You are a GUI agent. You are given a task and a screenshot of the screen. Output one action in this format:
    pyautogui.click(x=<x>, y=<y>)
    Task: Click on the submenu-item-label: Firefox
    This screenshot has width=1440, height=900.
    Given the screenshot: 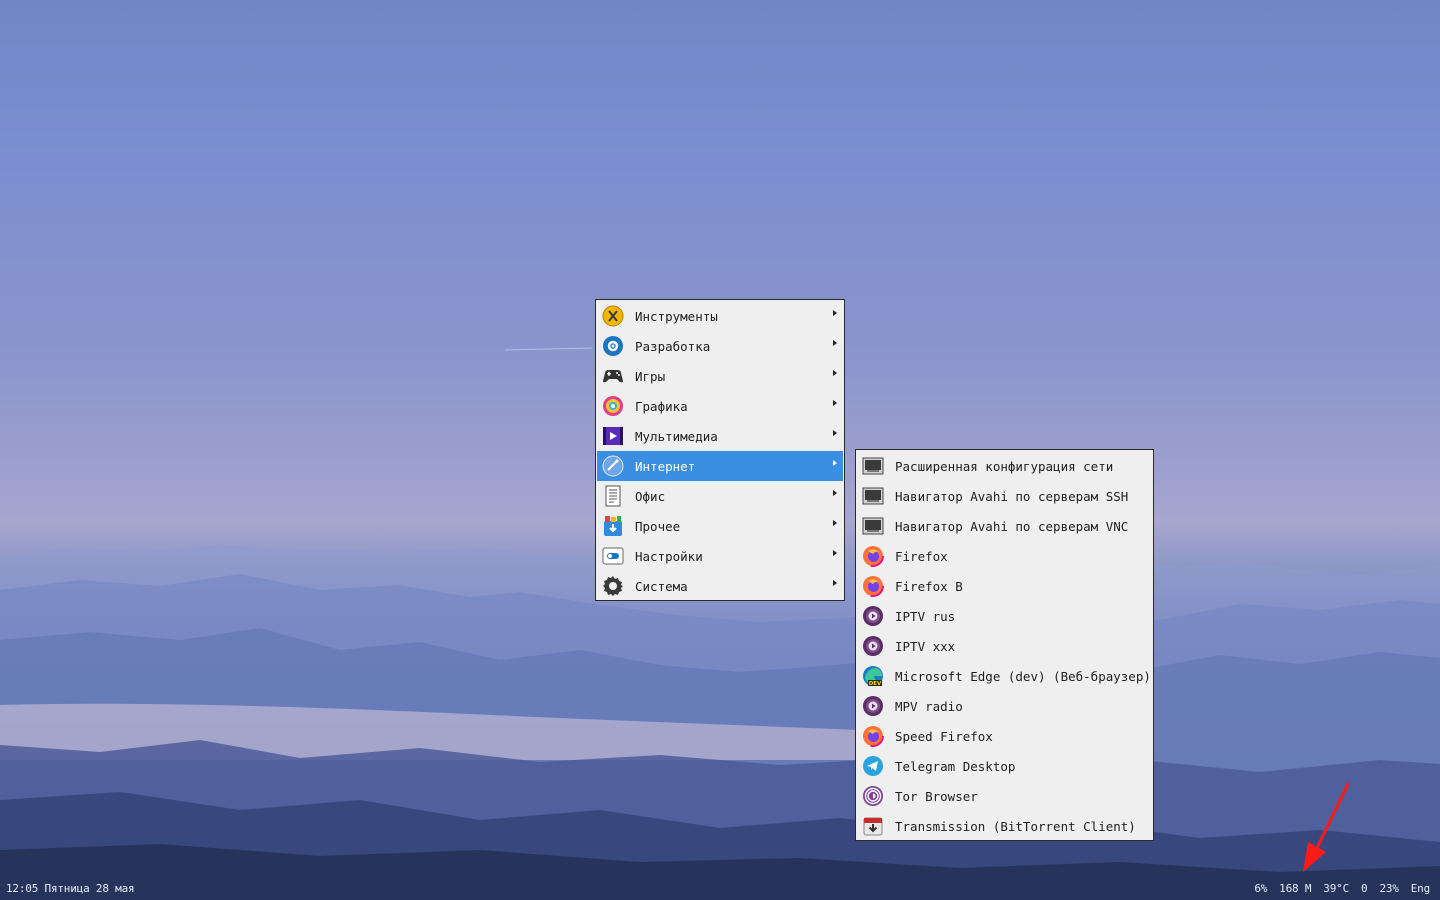 What is the action you would take?
    pyautogui.click(x=921, y=556)
    